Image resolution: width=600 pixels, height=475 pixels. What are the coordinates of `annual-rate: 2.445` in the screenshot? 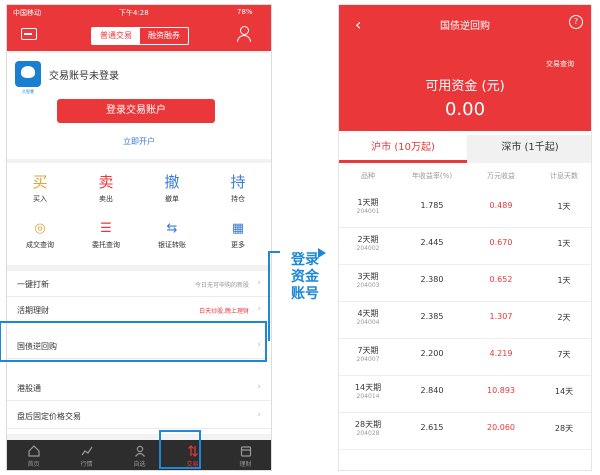 It's located at (432, 242).